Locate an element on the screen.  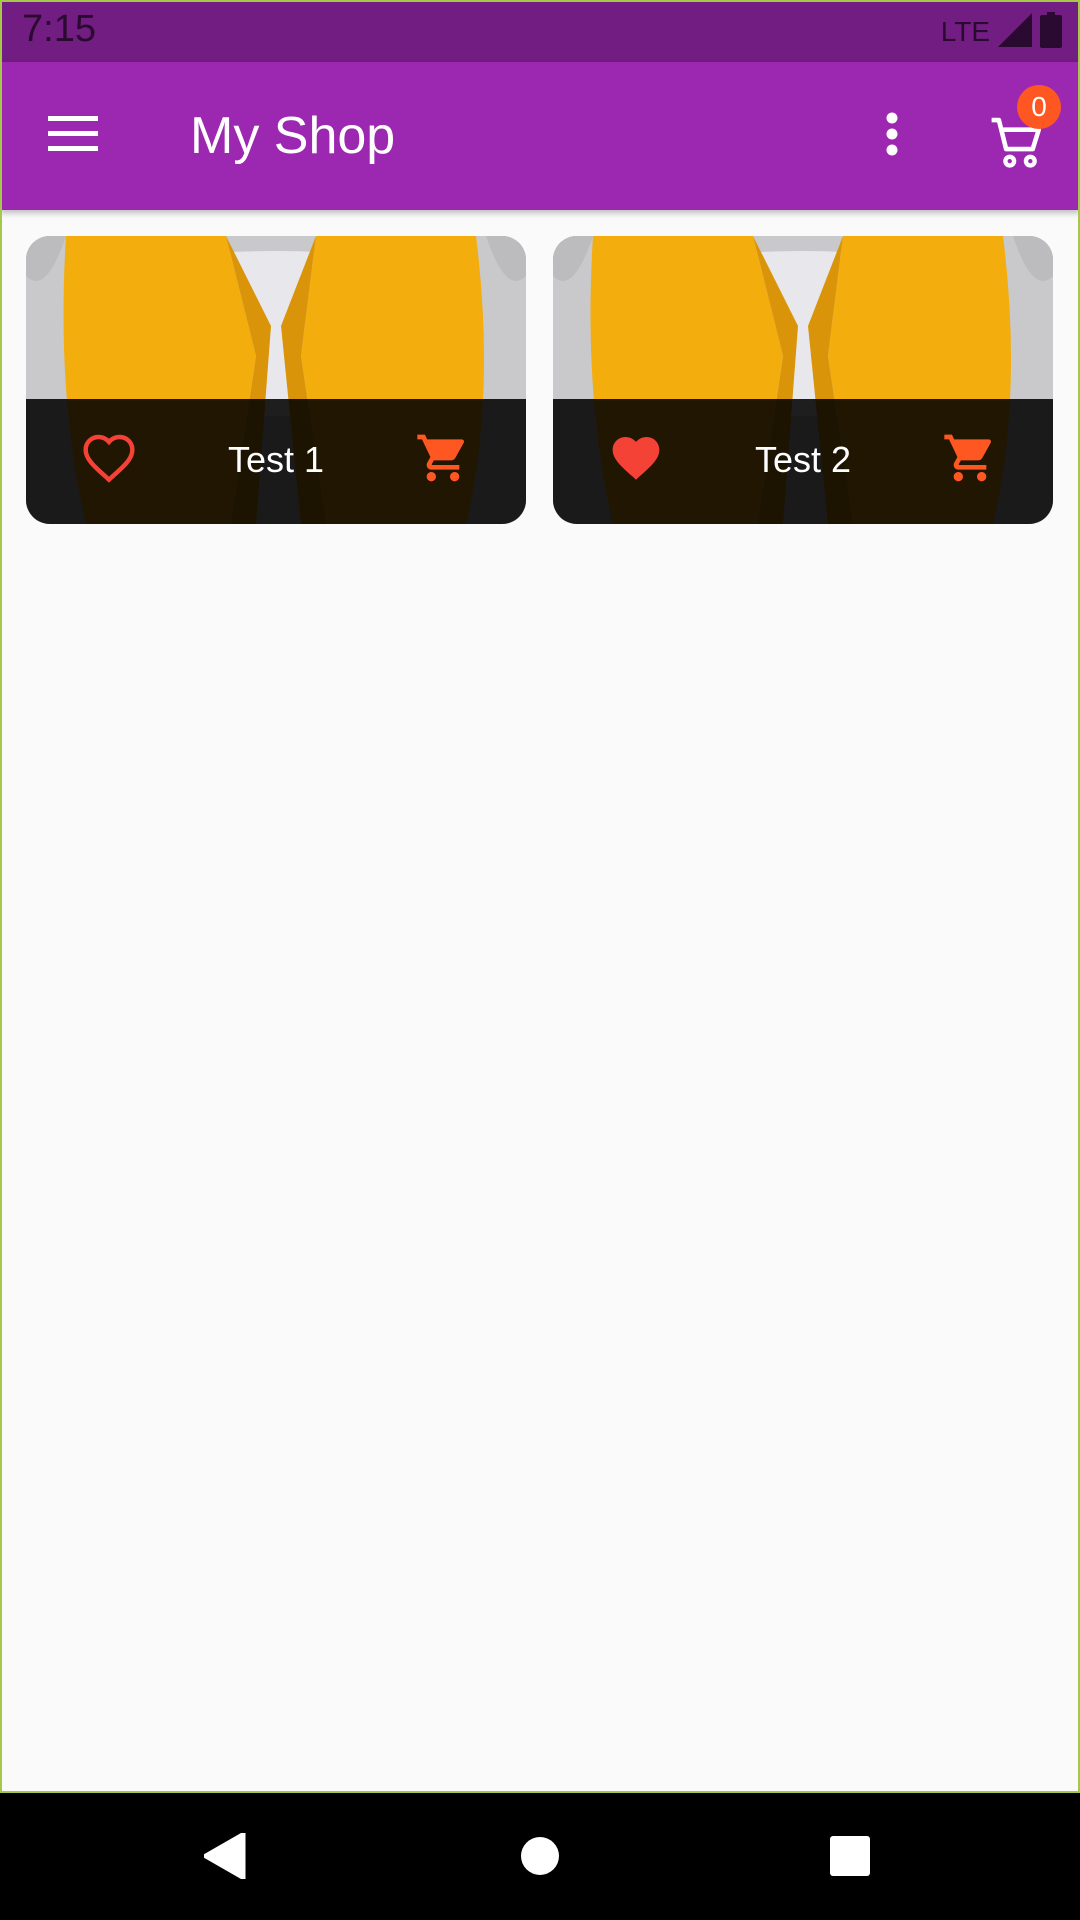
cell-signal-icon is located at coordinates (1015, 32).